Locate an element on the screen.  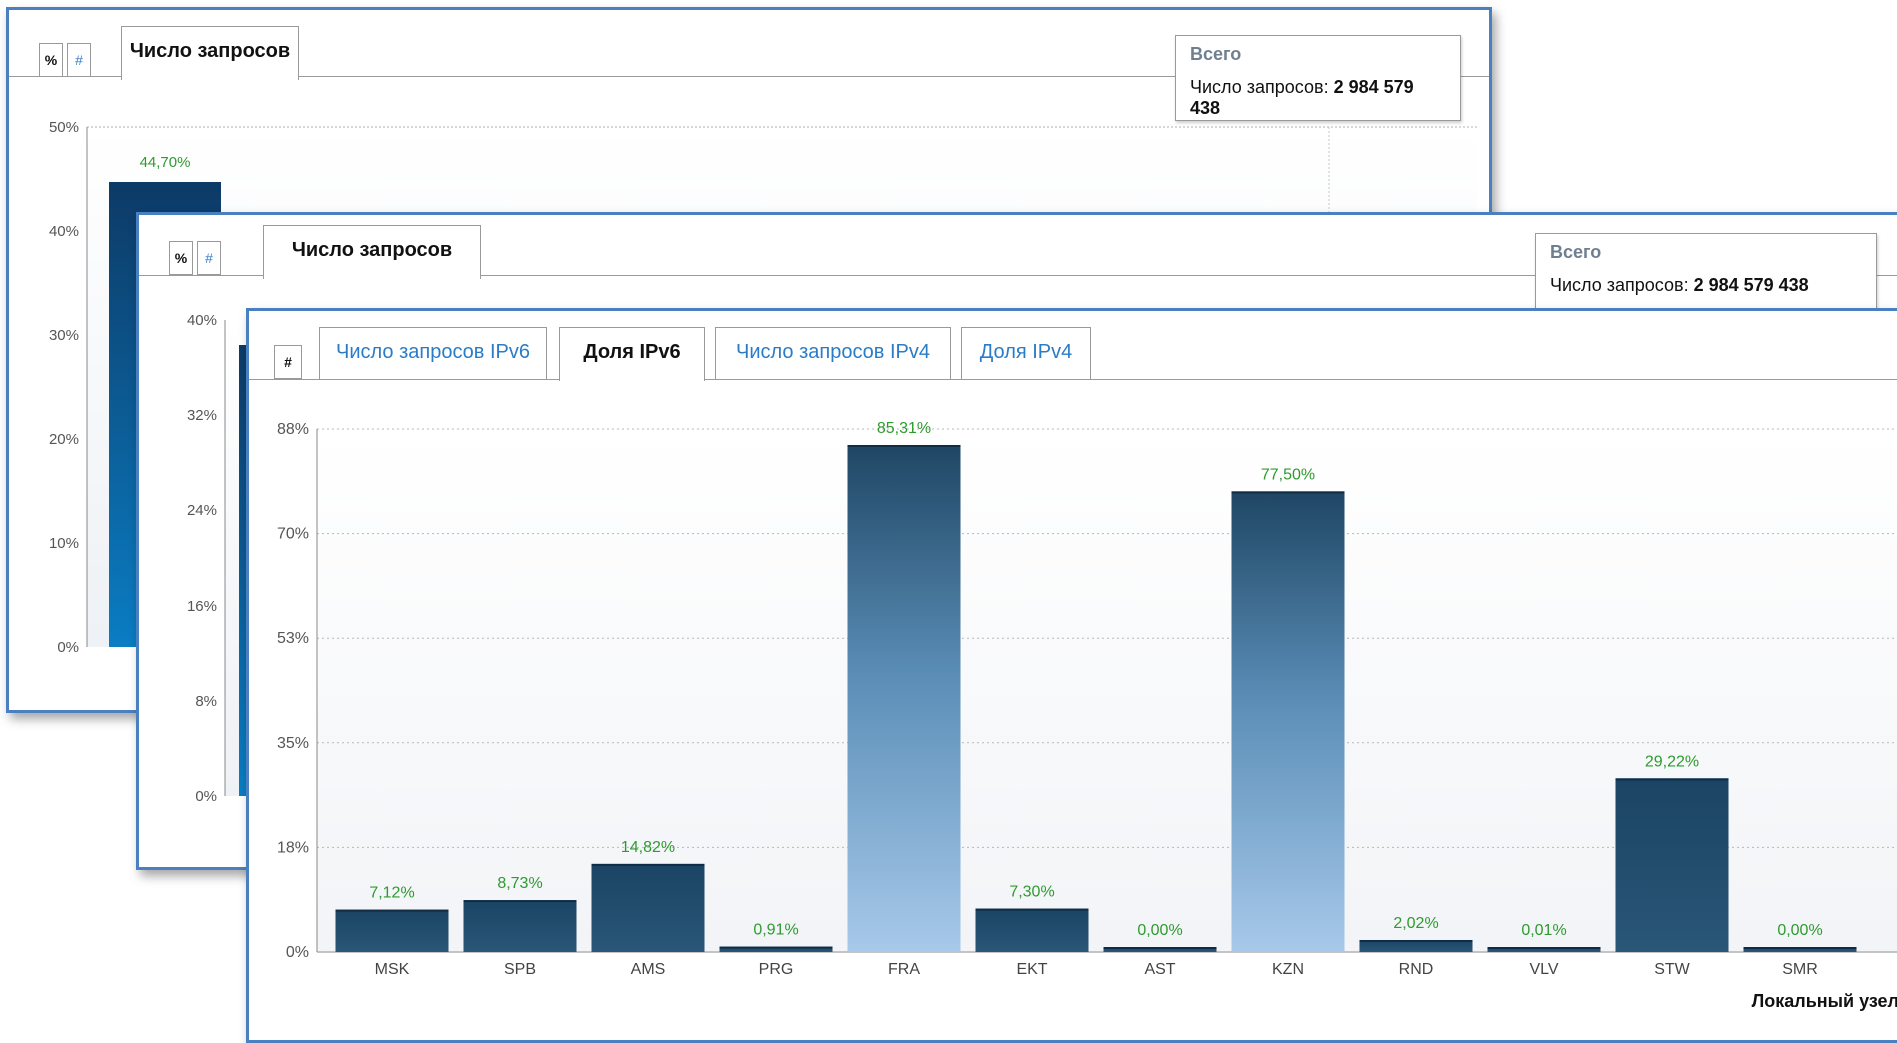
bar-value-label: 2,02% is located at coordinates (1415, 923).